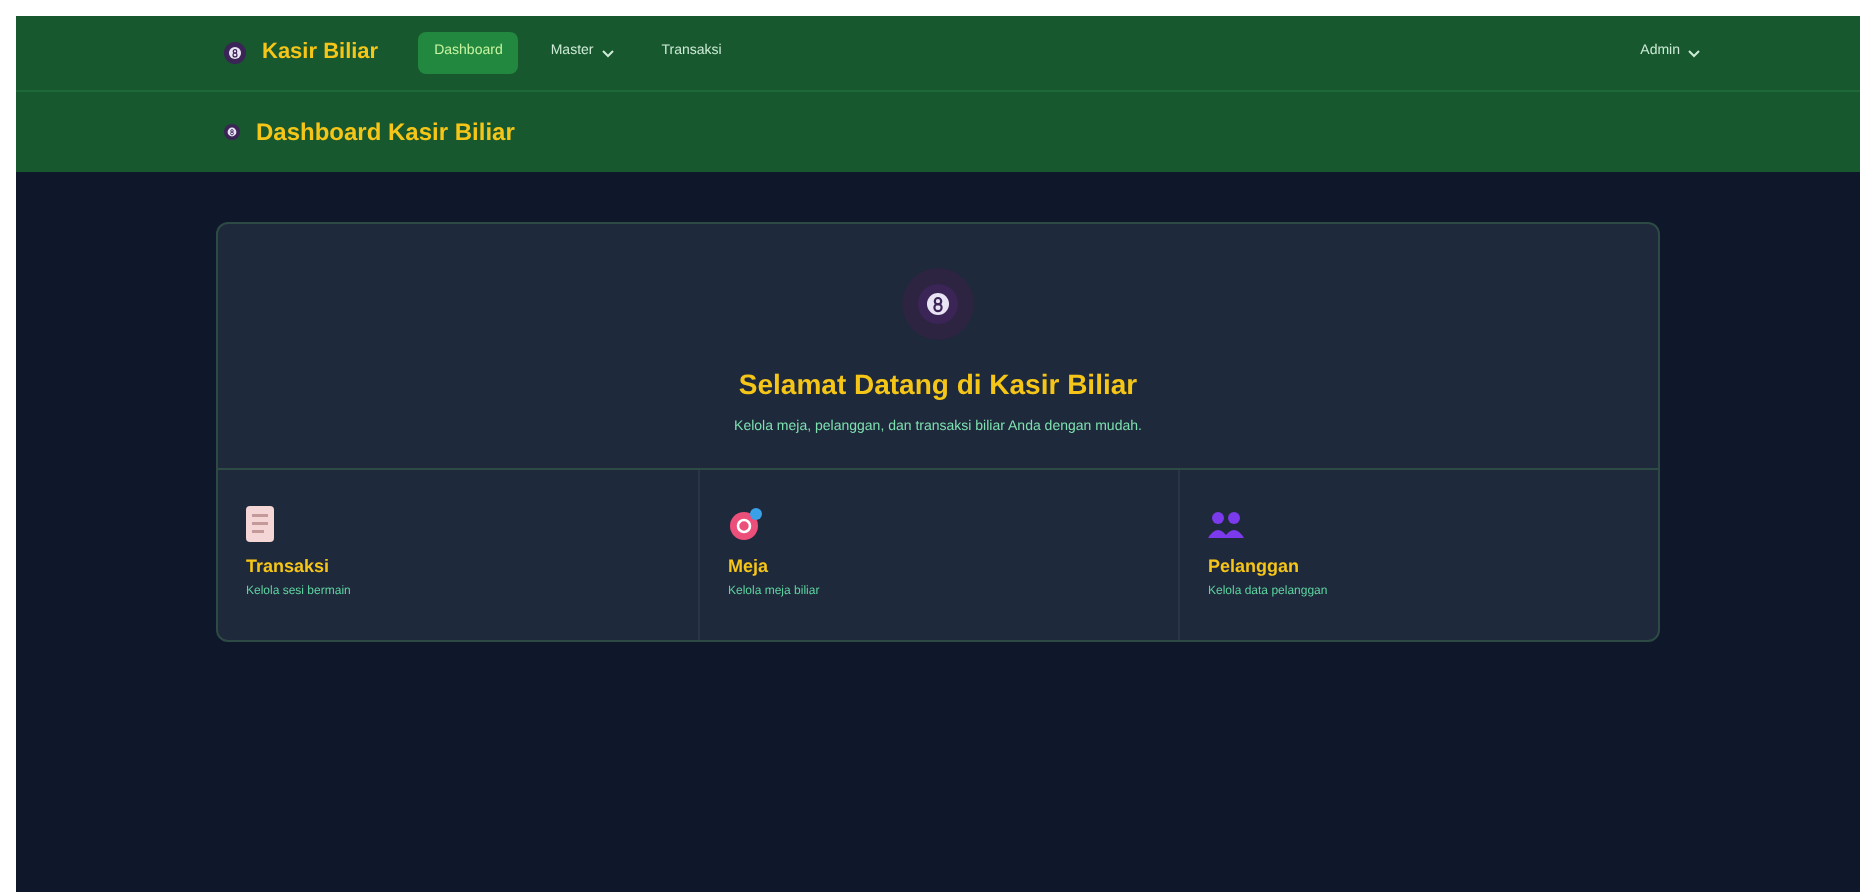 The height and width of the screenshot is (892, 1876). Describe the element at coordinates (288, 566) in the screenshot. I see `card-title: Transaksi` at that location.